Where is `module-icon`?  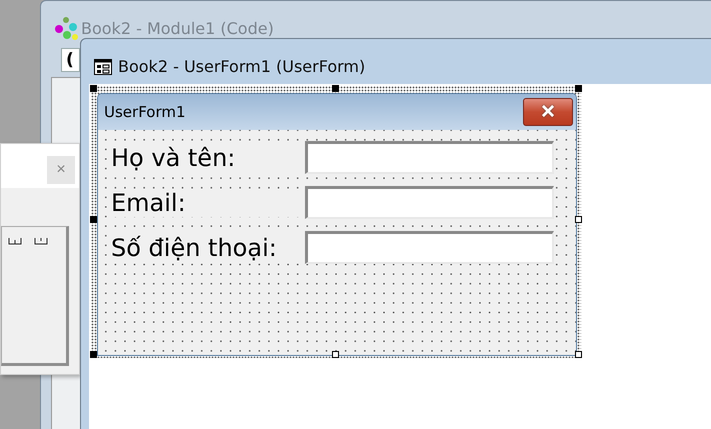 module-icon is located at coordinates (66, 28).